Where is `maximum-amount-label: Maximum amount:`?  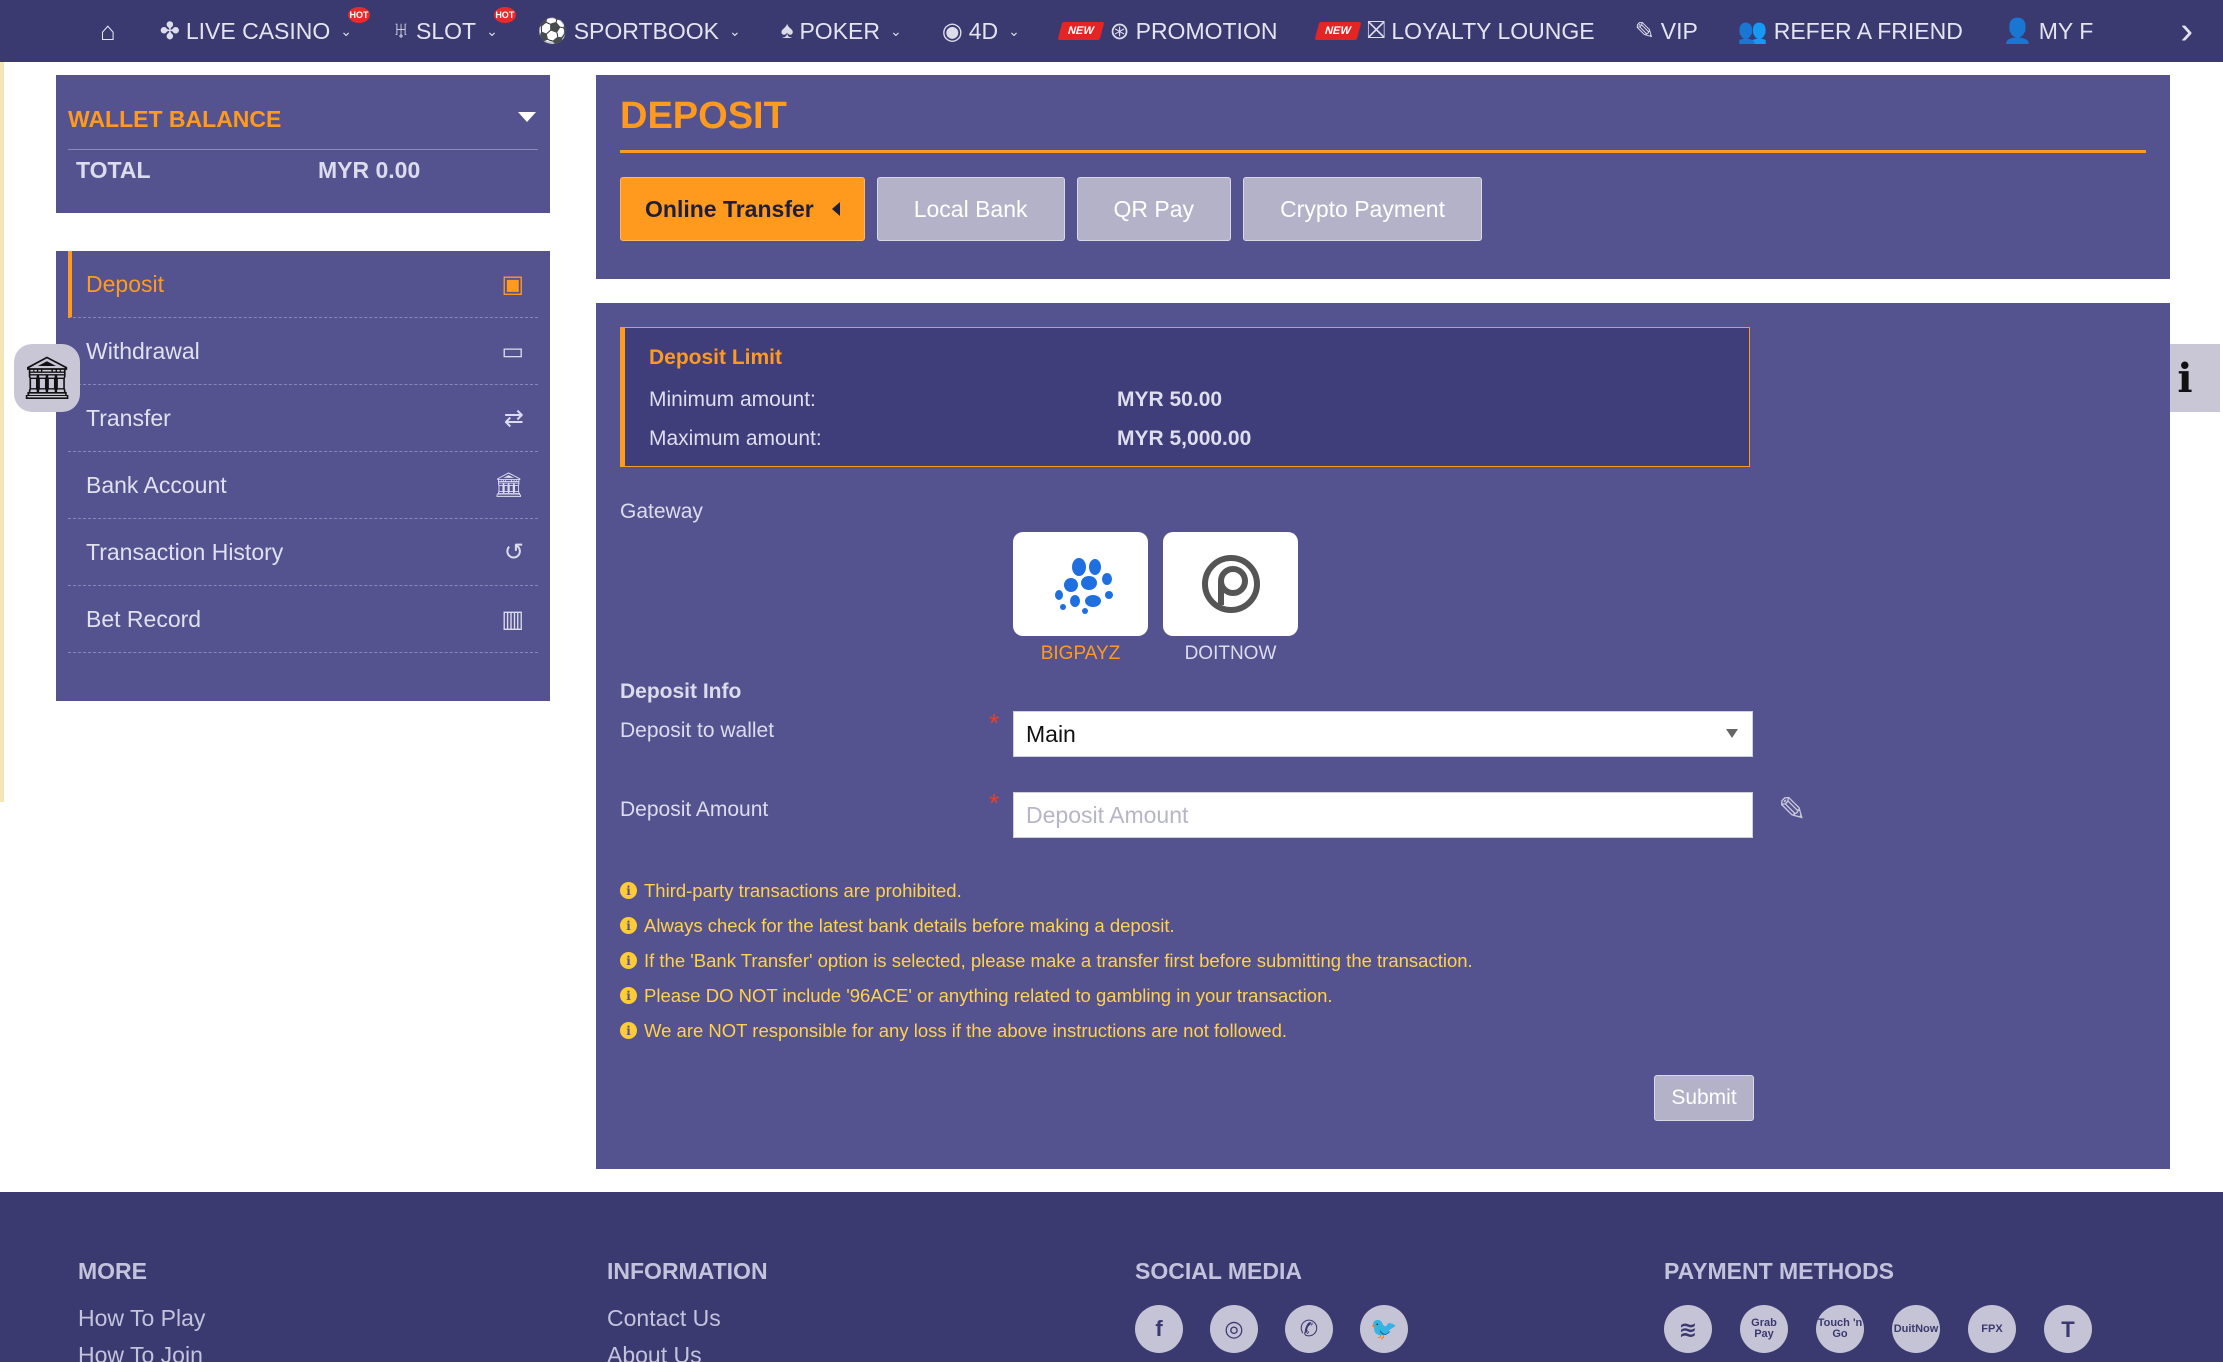
maximum-amount-label: Maximum amount: is located at coordinates (735, 438).